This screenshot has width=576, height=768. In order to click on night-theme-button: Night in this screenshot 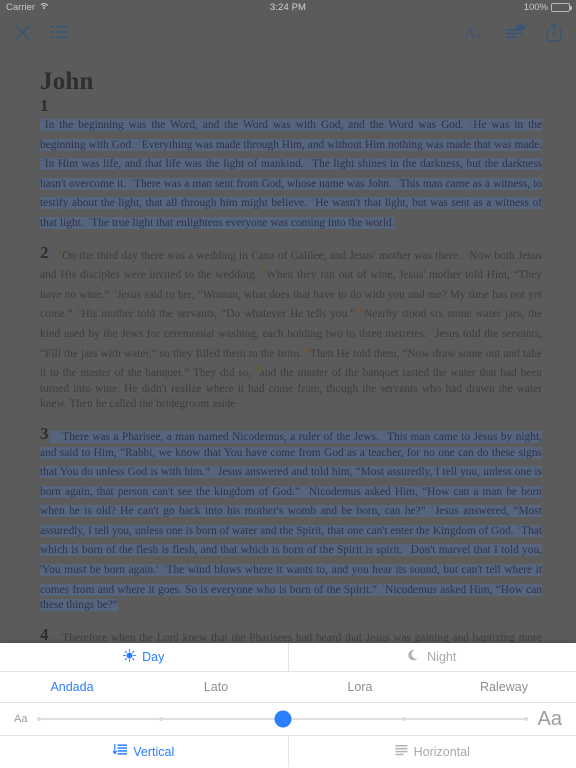, I will do `click(432, 657)`.